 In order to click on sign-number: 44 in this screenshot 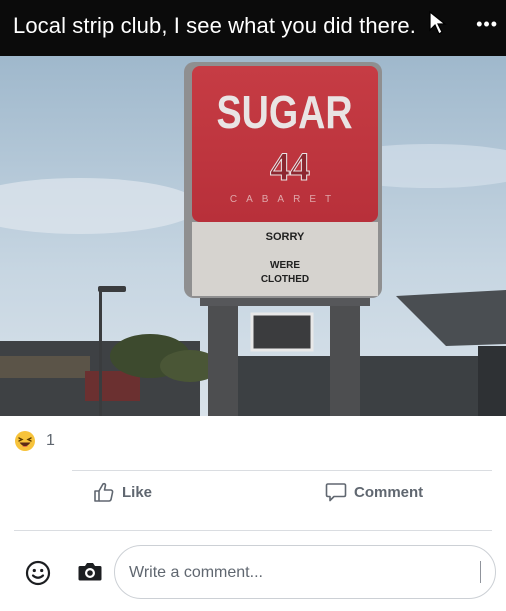, I will do `click(290, 166)`.